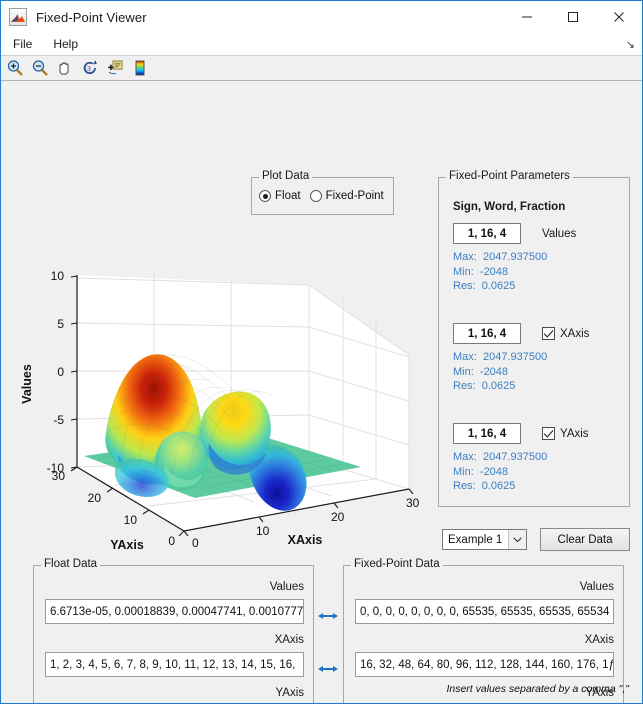 The width and height of the screenshot is (643, 704). What do you see at coordinates (619, 17) in the screenshot?
I see `close-button` at bounding box center [619, 17].